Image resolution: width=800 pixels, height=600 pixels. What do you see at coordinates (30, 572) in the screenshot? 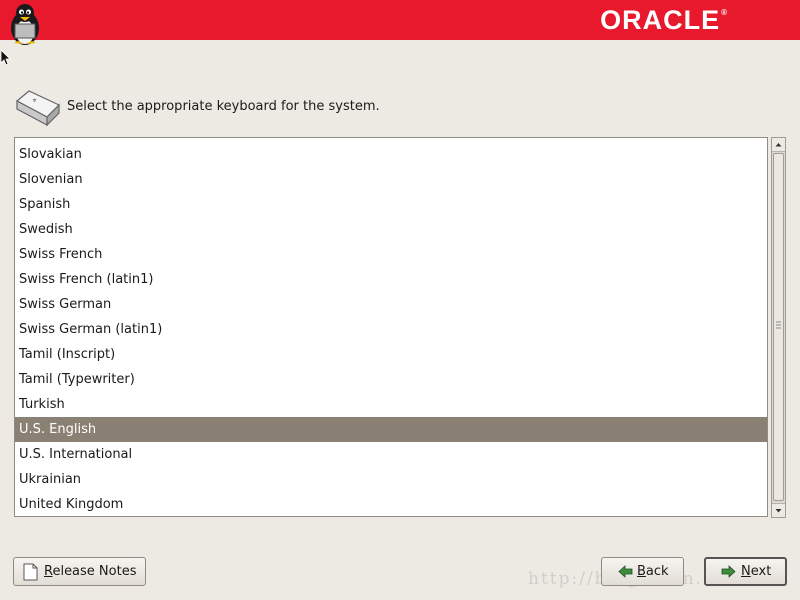
I see `document-icon` at bounding box center [30, 572].